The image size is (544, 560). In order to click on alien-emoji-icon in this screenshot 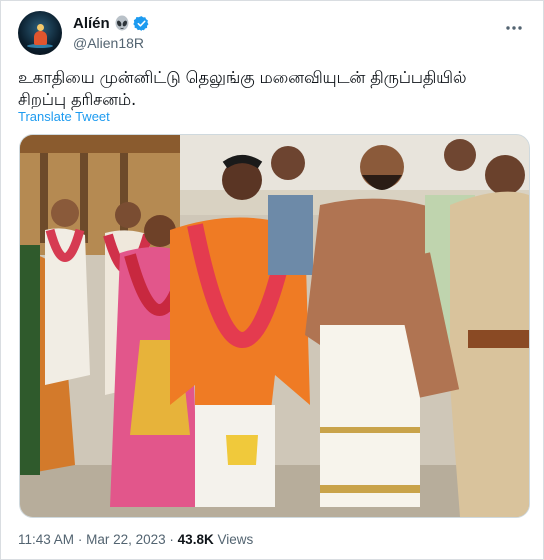, I will do `click(122, 23)`.